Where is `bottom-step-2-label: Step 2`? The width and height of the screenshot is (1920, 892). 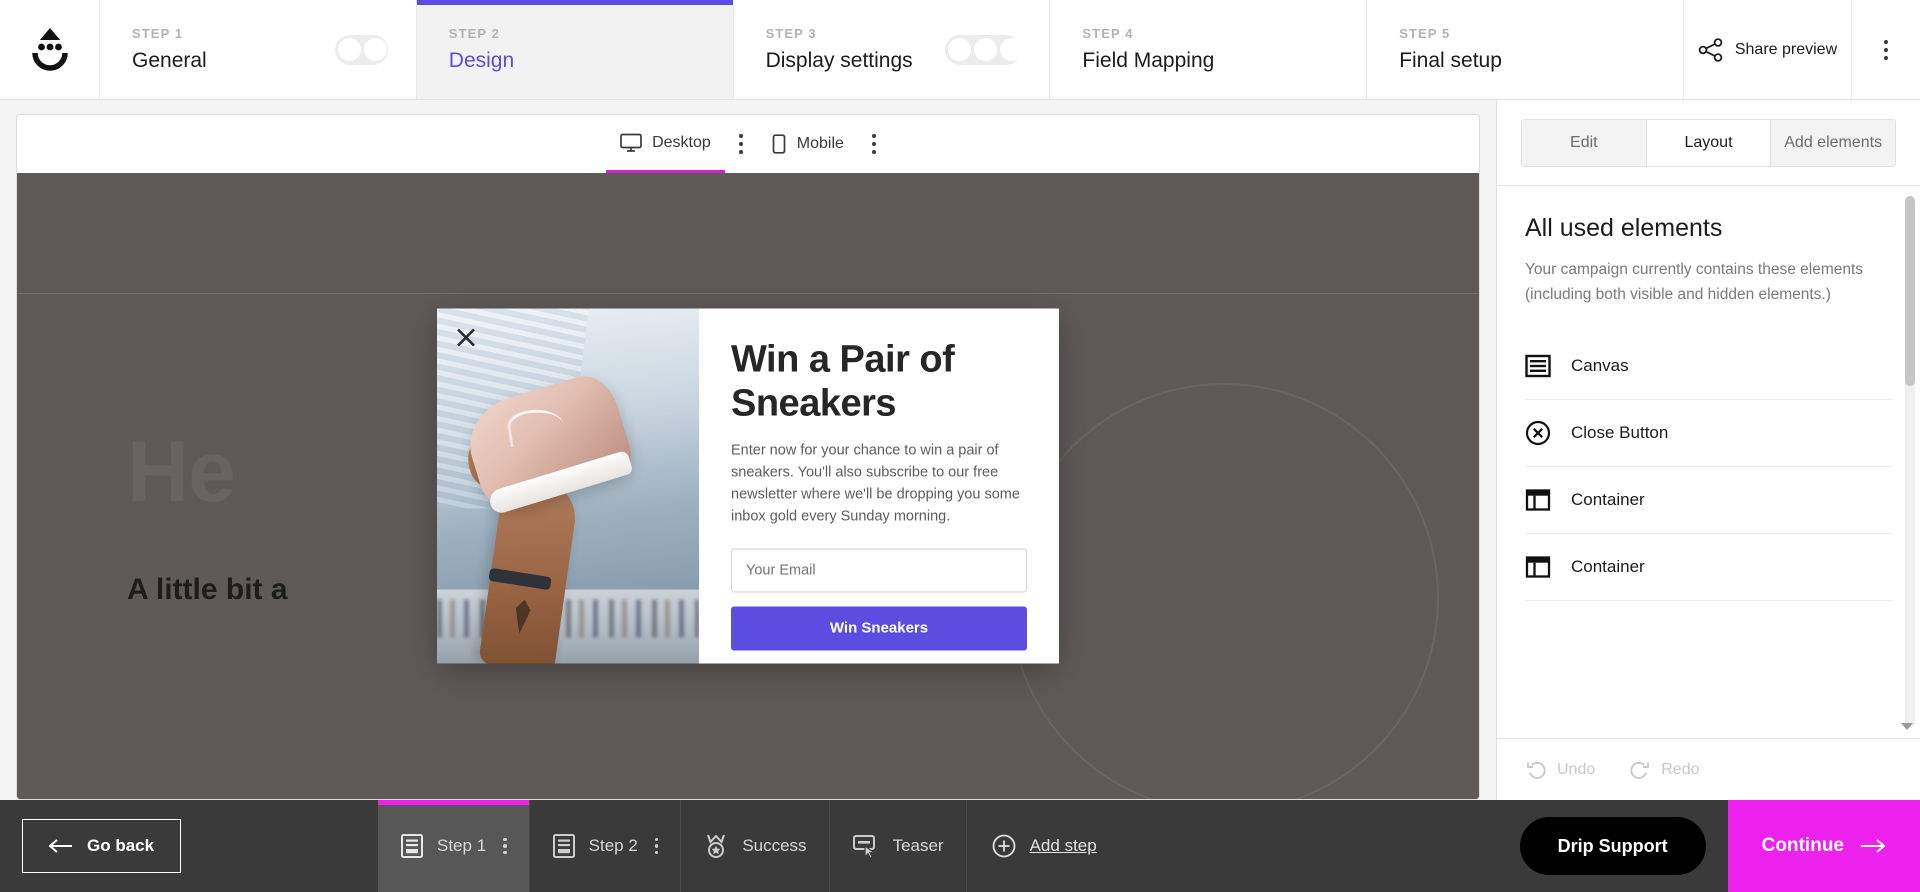 bottom-step-2-label: Step 2 is located at coordinates (613, 845).